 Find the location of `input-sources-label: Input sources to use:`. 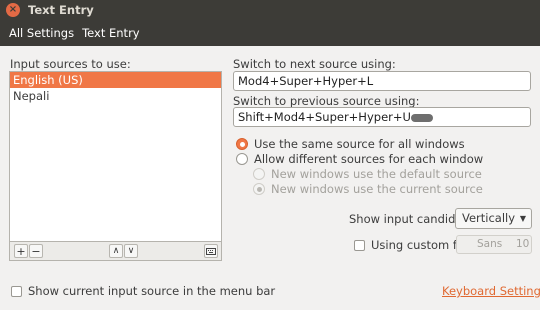

input-sources-label: Input sources to use: is located at coordinates (70, 64).